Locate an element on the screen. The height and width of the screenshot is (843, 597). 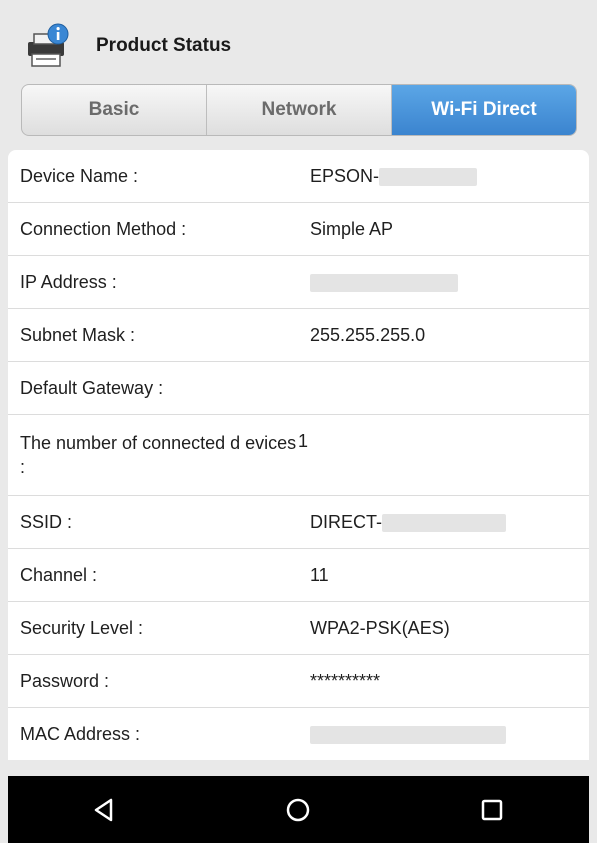
device-name-value: EPSON- is located at coordinates (443, 176).